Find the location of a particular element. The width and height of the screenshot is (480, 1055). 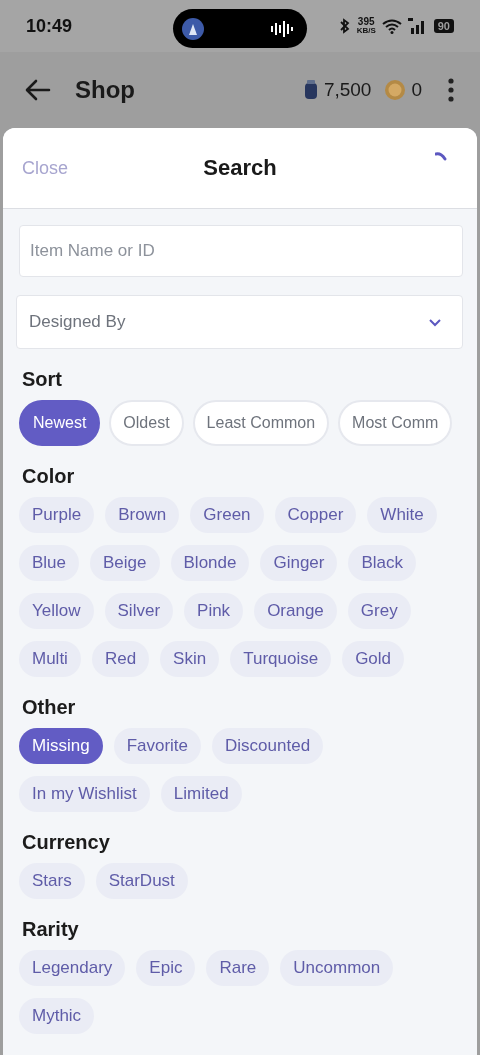

filter-chip: Green is located at coordinates (227, 515).